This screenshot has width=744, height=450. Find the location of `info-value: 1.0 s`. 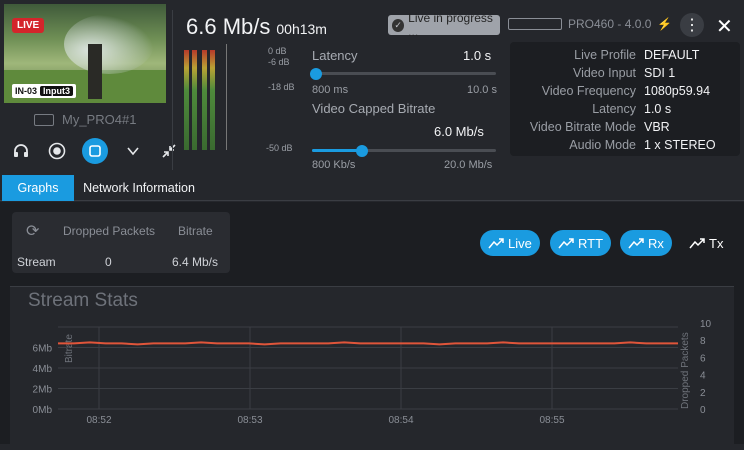

info-value: 1.0 s is located at coordinates (658, 109).